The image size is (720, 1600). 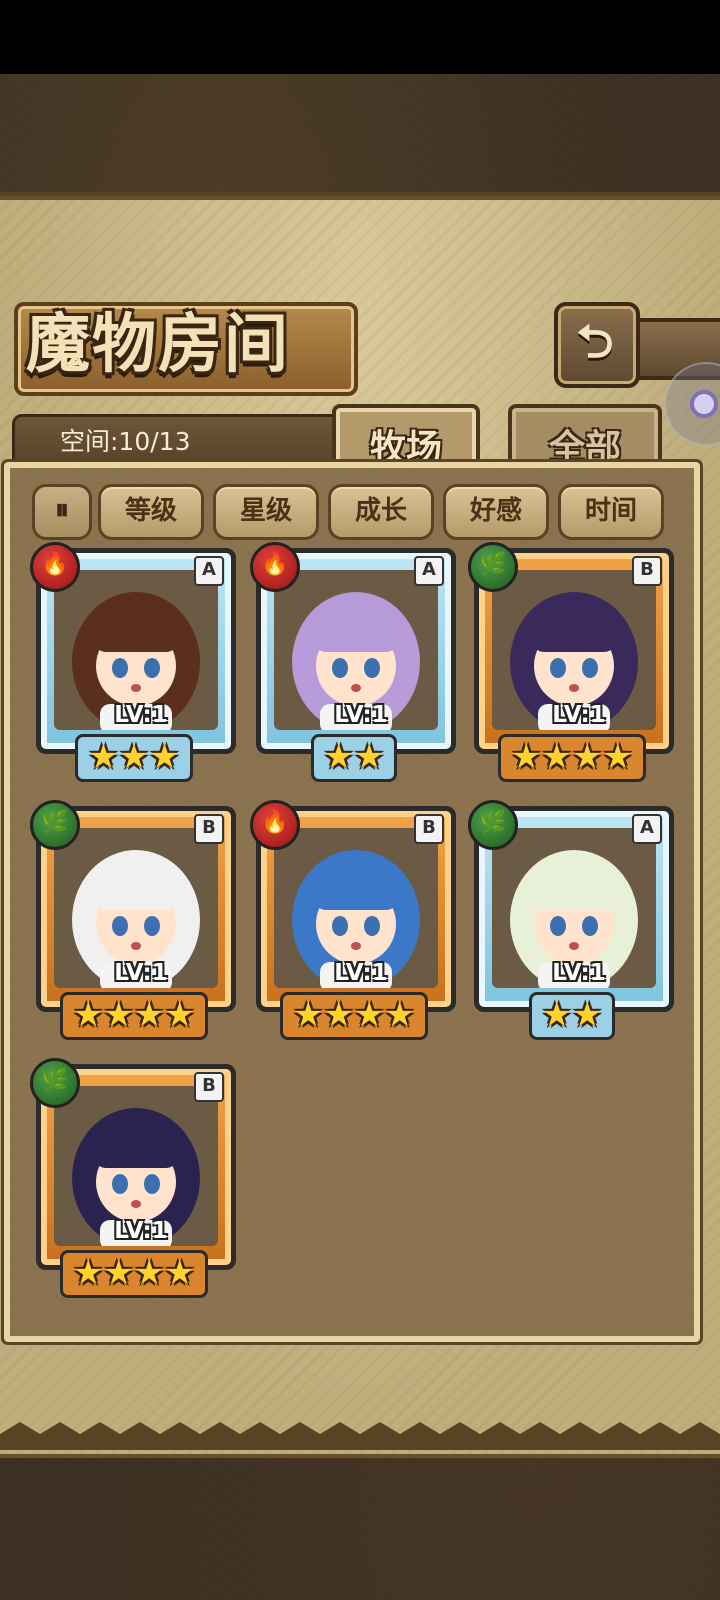 What do you see at coordinates (611, 512) in the screenshot?
I see `filter-time: 时间` at bounding box center [611, 512].